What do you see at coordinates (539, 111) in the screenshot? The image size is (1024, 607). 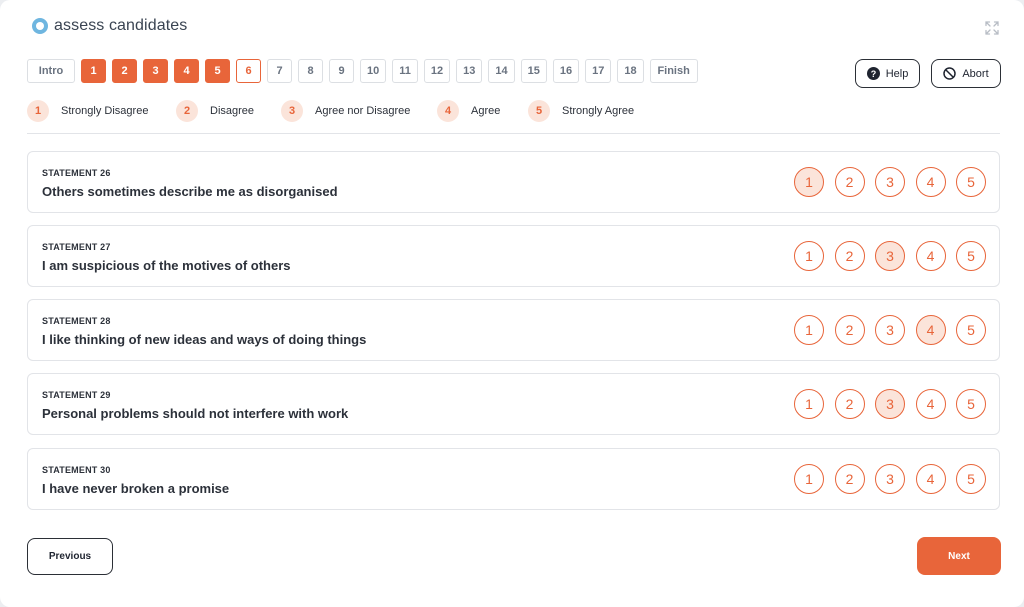 I see `legend-number: 5` at bounding box center [539, 111].